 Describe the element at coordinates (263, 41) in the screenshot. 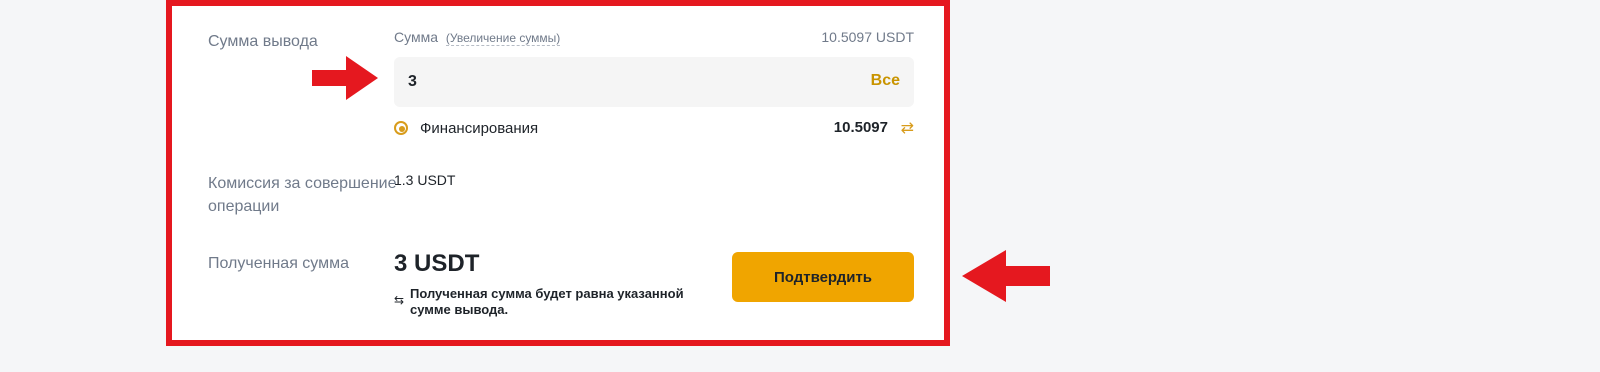

I see `amount-row-label: Сумма вывода` at that location.